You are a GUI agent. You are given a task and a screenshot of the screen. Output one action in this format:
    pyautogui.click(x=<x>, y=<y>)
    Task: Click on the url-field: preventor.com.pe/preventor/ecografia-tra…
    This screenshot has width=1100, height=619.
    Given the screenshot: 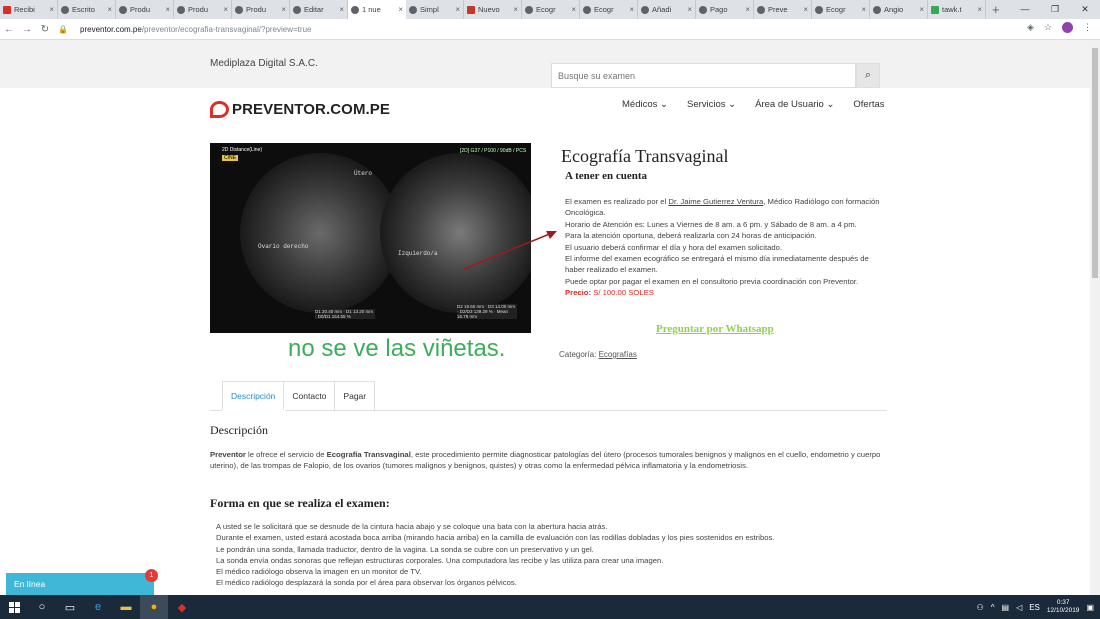 What is the action you would take?
    pyautogui.click(x=195, y=29)
    